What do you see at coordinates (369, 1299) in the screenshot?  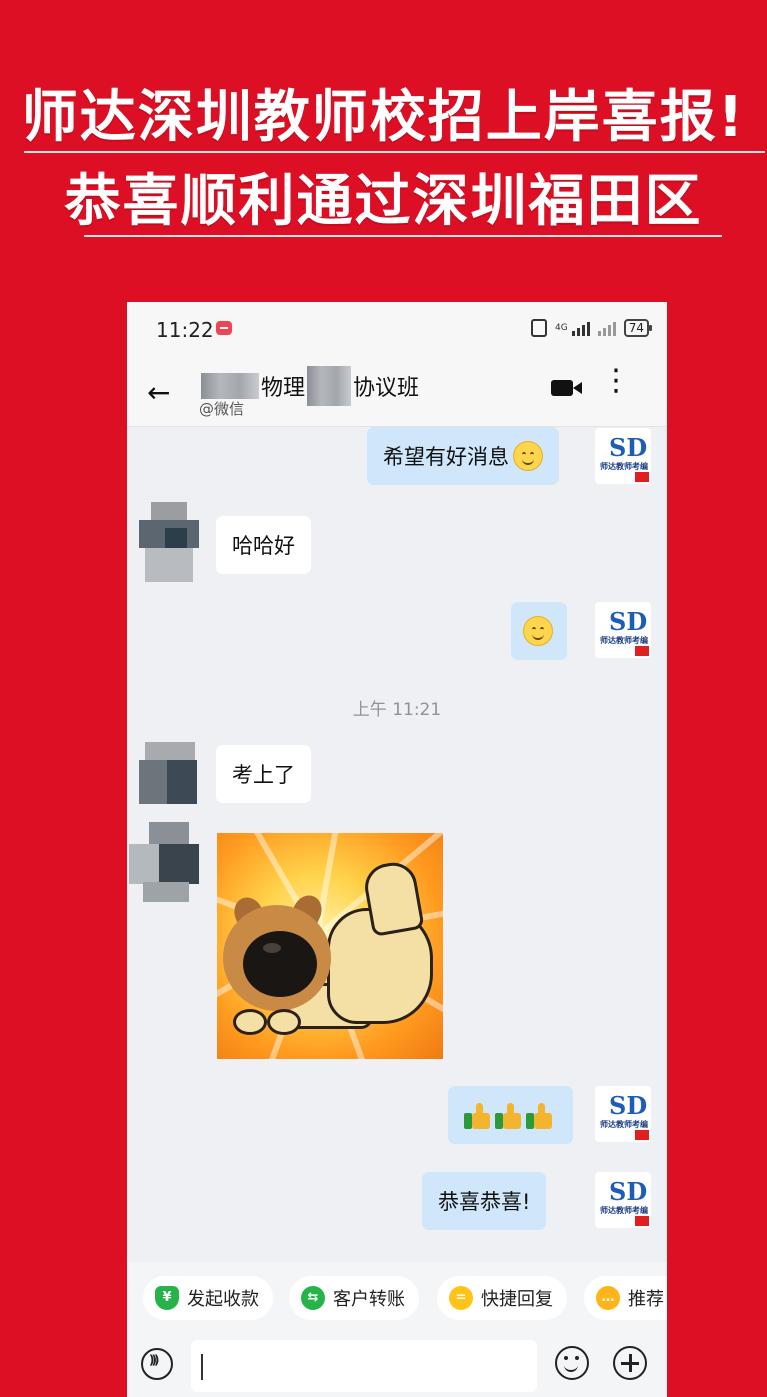 I see `chip-label: 客户转账` at bounding box center [369, 1299].